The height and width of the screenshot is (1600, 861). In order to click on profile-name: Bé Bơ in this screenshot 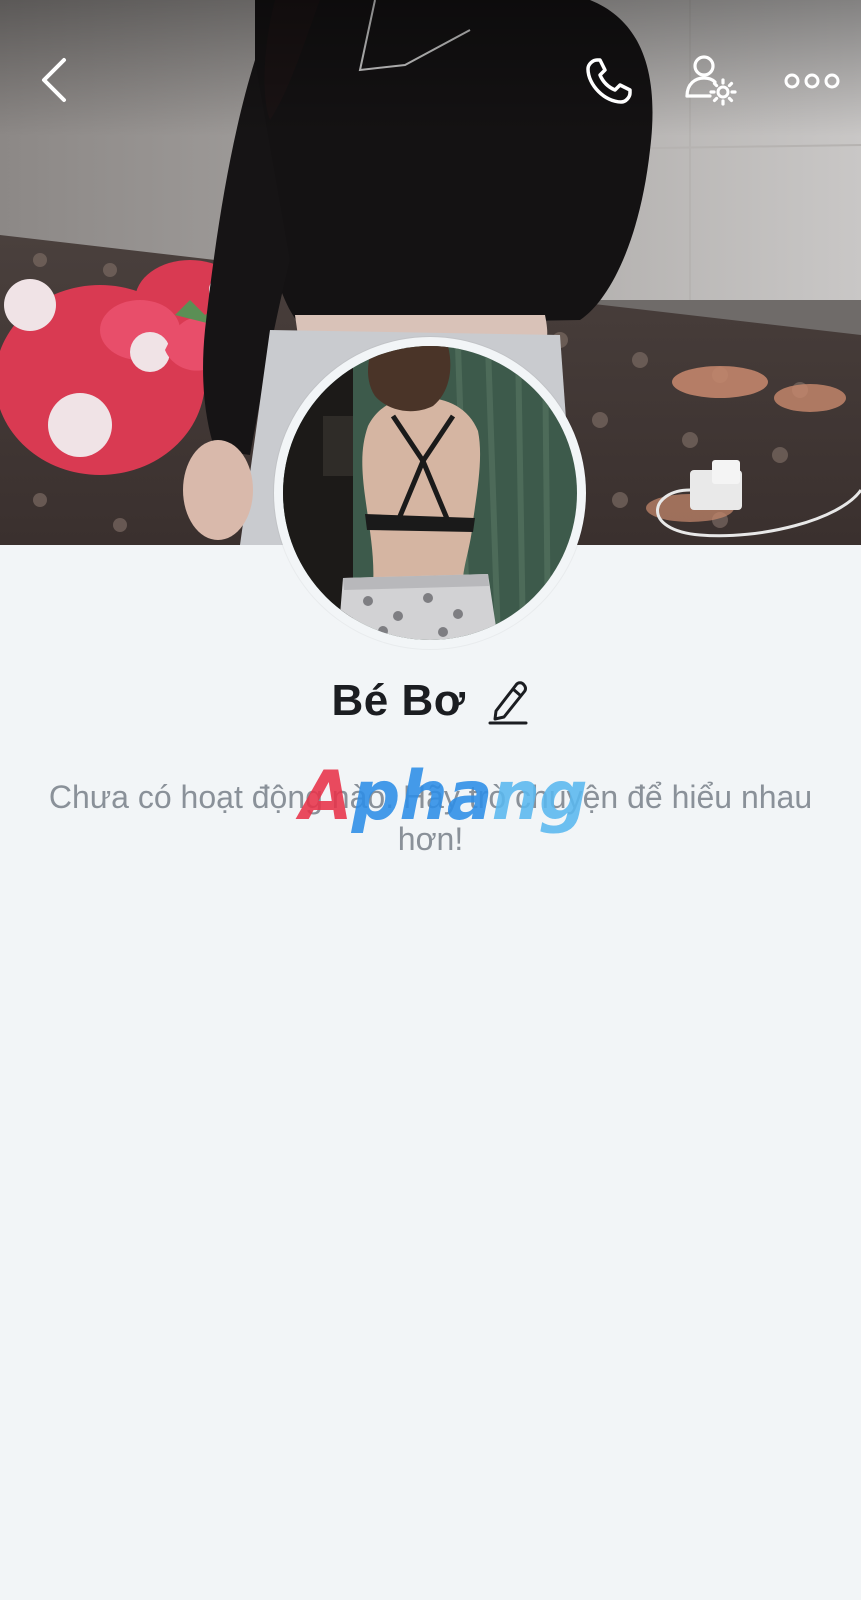, I will do `click(398, 700)`.